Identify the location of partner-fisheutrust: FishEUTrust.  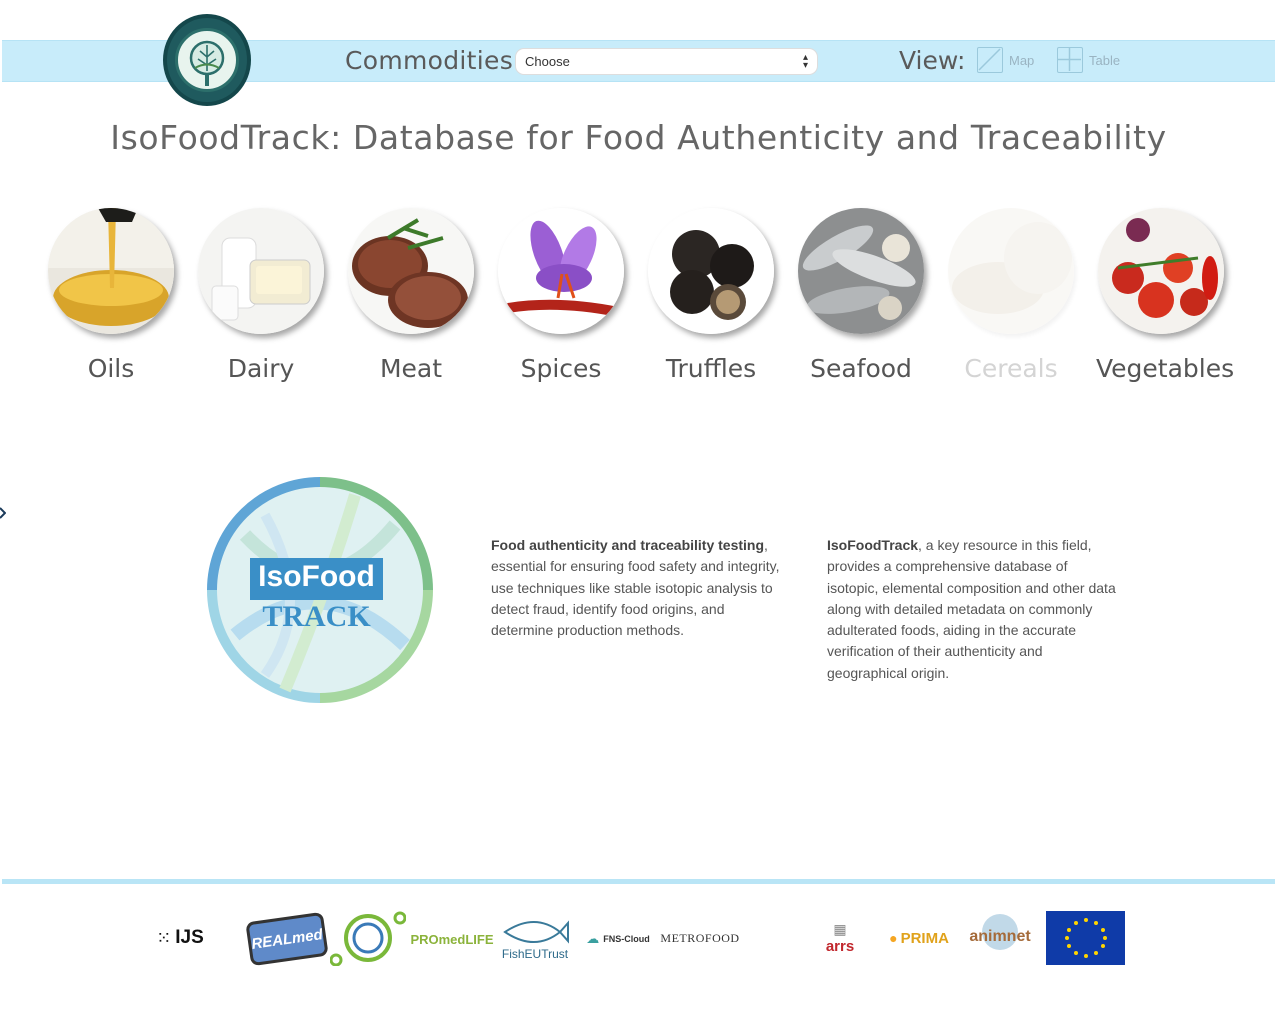
(535, 939).